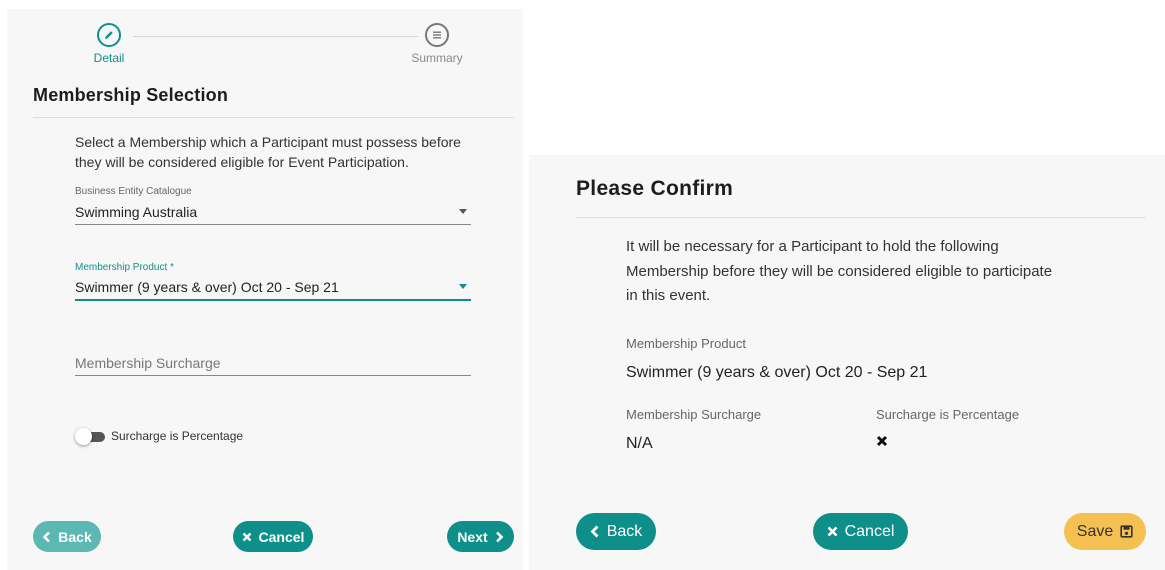  Describe the element at coordinates (273, 375) in the screenshot. I see `surcharge-underline` at that location.